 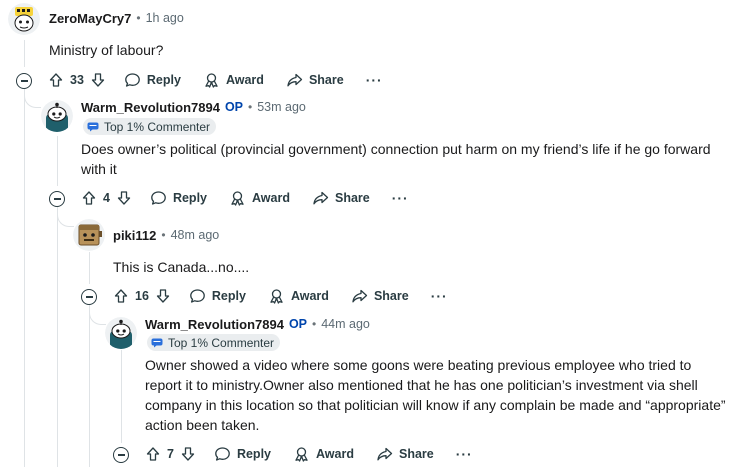 What do you see at coordinates (24, 19) in the screenshot?
I see `yellow-hat-avatar-icon` at bounding box center [24, 19].